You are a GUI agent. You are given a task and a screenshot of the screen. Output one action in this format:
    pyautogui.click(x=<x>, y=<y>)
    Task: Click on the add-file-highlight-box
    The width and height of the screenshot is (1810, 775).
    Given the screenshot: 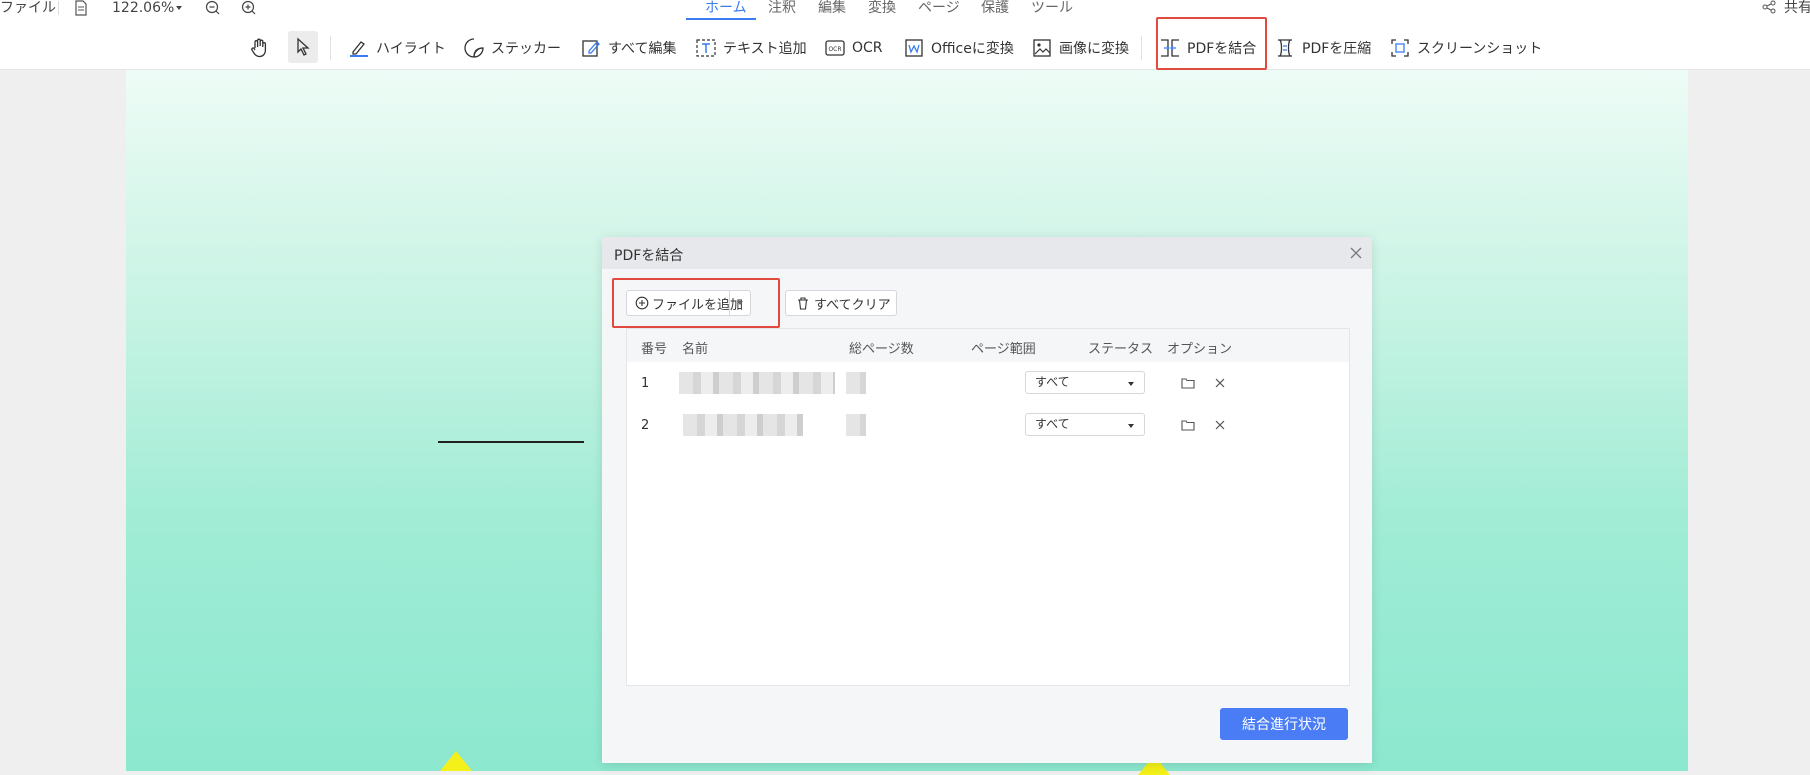 What is the action you would take?
    pyautogui.click(x=696, y=303)
    